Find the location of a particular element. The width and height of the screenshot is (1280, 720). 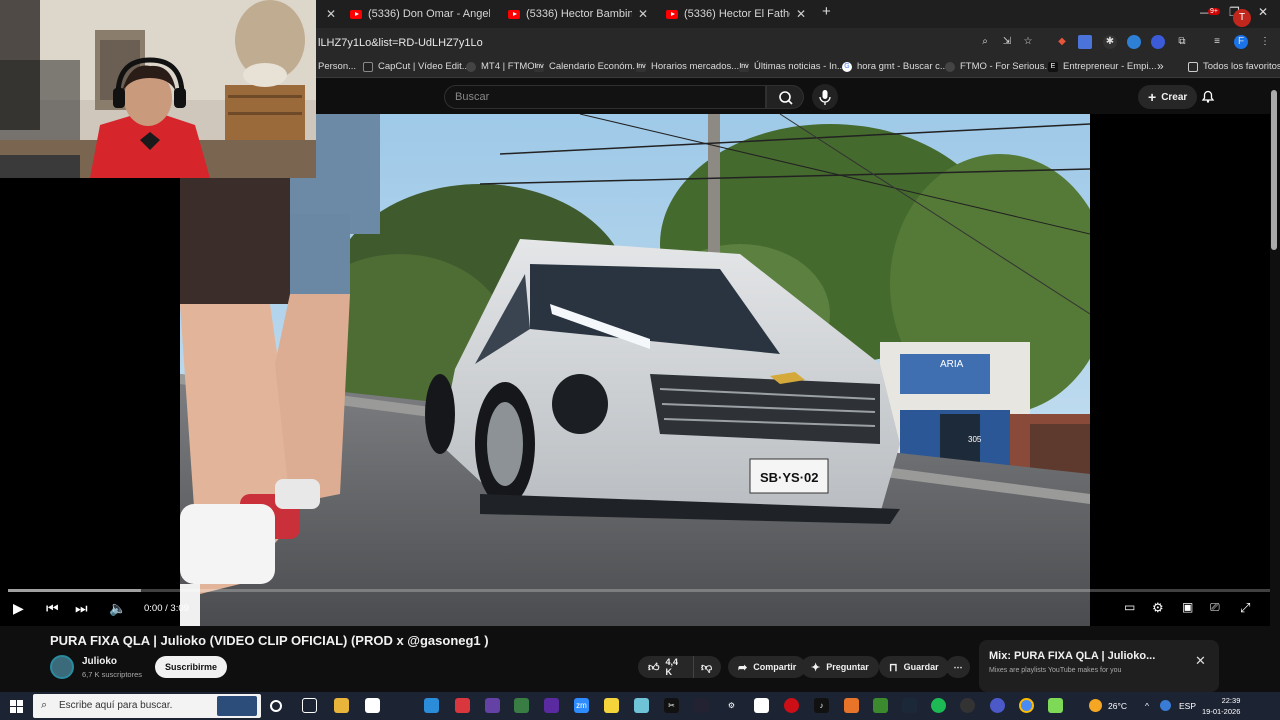

app-orange-icon is located at coordinates (851, 705).